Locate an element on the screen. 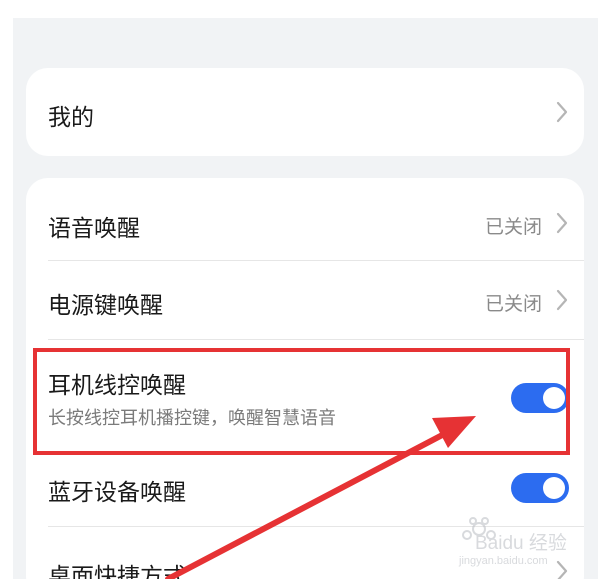 Image resolution: width=598 pixels, height=579 pixels. power-key-wake-status: 已关闭 is located at coordinates (513, 304).